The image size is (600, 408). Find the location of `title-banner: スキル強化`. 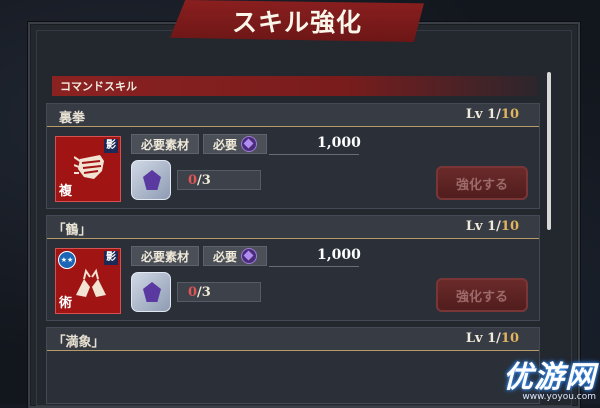

title-banner: スキル強化 is located at coordinates (297, 21).